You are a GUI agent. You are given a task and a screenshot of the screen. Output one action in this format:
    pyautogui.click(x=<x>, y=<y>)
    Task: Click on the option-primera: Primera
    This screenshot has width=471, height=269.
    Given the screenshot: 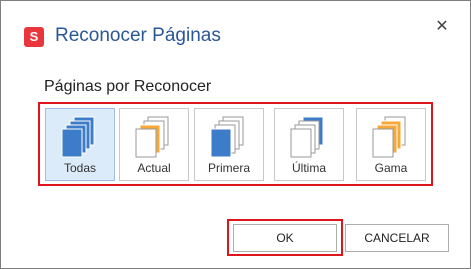 What is the action you would take?
    pyautogui.click(x=229, y=144)
    